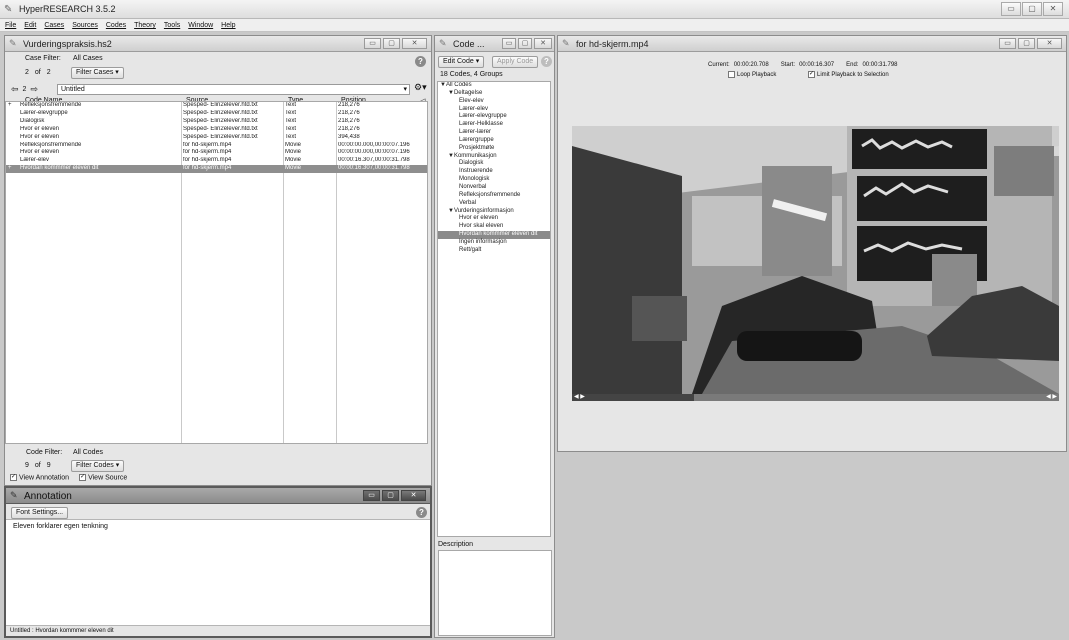 Image resolution: width=1069 pixels, height=640 pixels. What do you see at coordinates (371, 495) in the screenshot?
I see `annotation-minimize-button: ▭` at bounding box center [371, 495].